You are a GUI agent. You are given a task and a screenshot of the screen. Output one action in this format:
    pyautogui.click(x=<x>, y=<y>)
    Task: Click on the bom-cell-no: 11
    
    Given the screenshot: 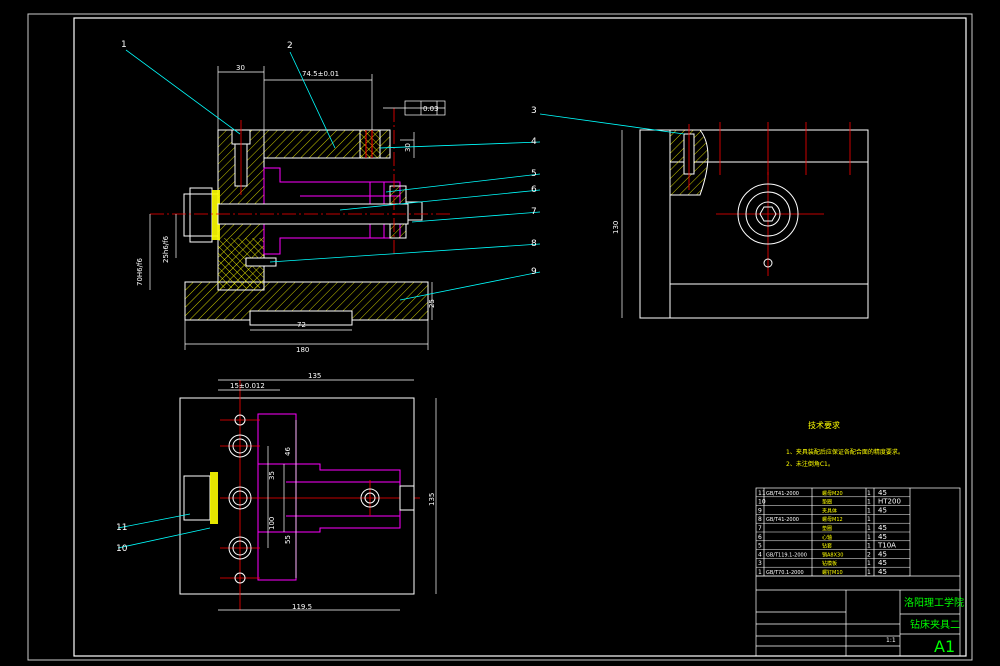 What is the action you would take?
    pyautogui.click(x=762, y=493)
    